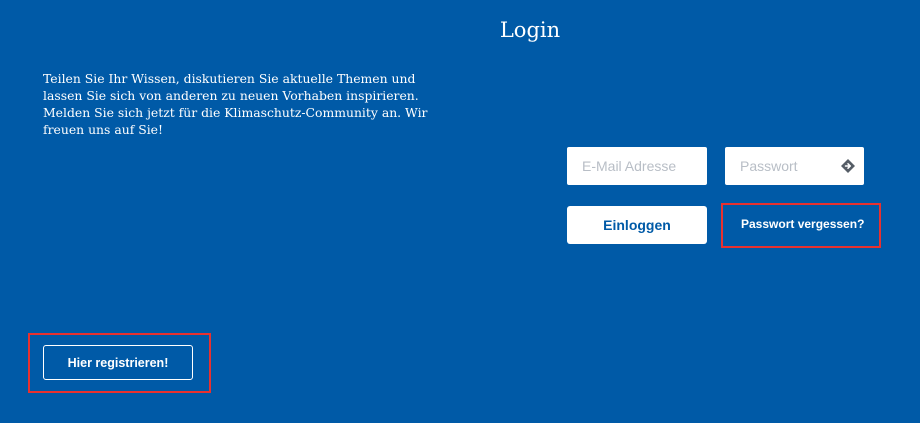  What do you see at coordinates (530, 30) in the screenshot?
I see `page-title: Login` at bounding box center [530, 30].